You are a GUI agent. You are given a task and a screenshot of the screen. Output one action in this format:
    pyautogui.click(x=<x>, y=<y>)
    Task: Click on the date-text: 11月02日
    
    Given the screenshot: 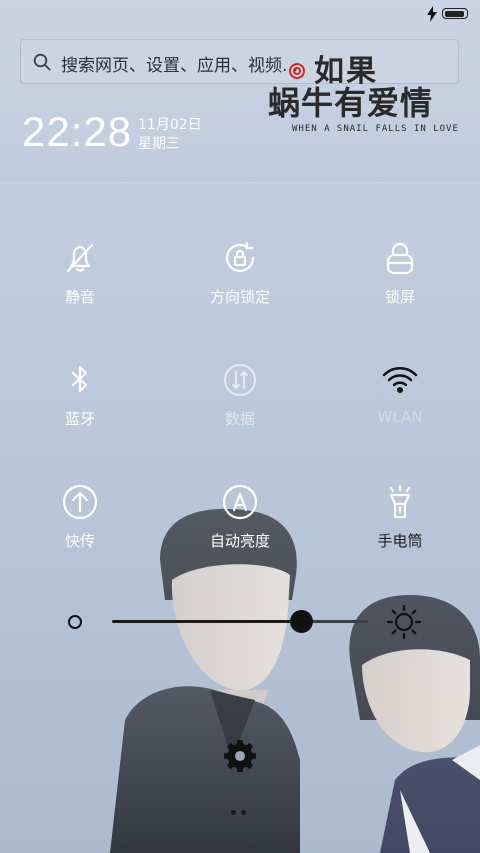 What is the action you would take?
    pyautogui.click(x=170, y=125)
    